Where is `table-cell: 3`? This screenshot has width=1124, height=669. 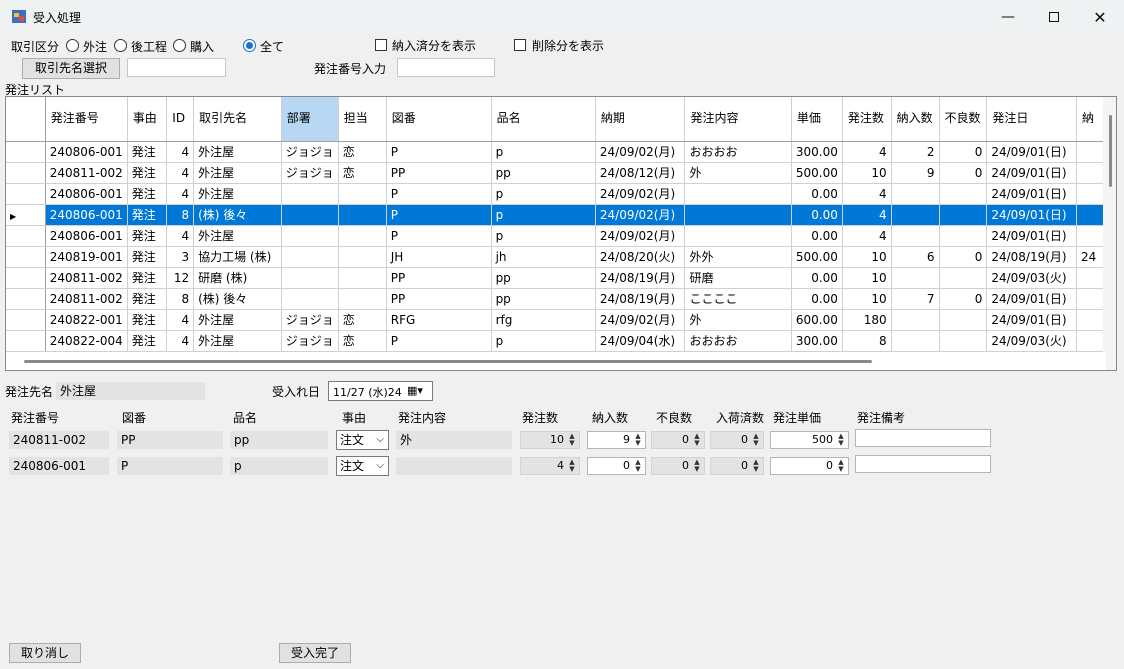
table-cell: 3 is located at coordinates (180, 257).